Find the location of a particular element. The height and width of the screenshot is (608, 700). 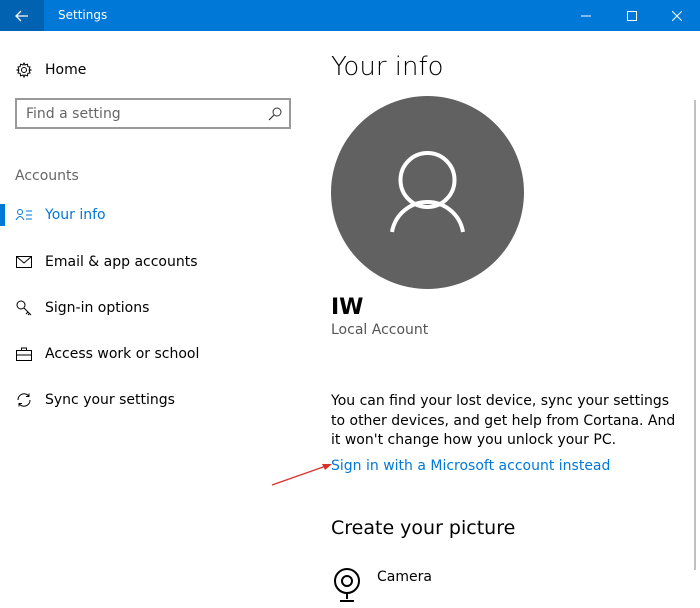

sidebar-item-sync-settings: Sync your settings is located at coordinates (95, 400).